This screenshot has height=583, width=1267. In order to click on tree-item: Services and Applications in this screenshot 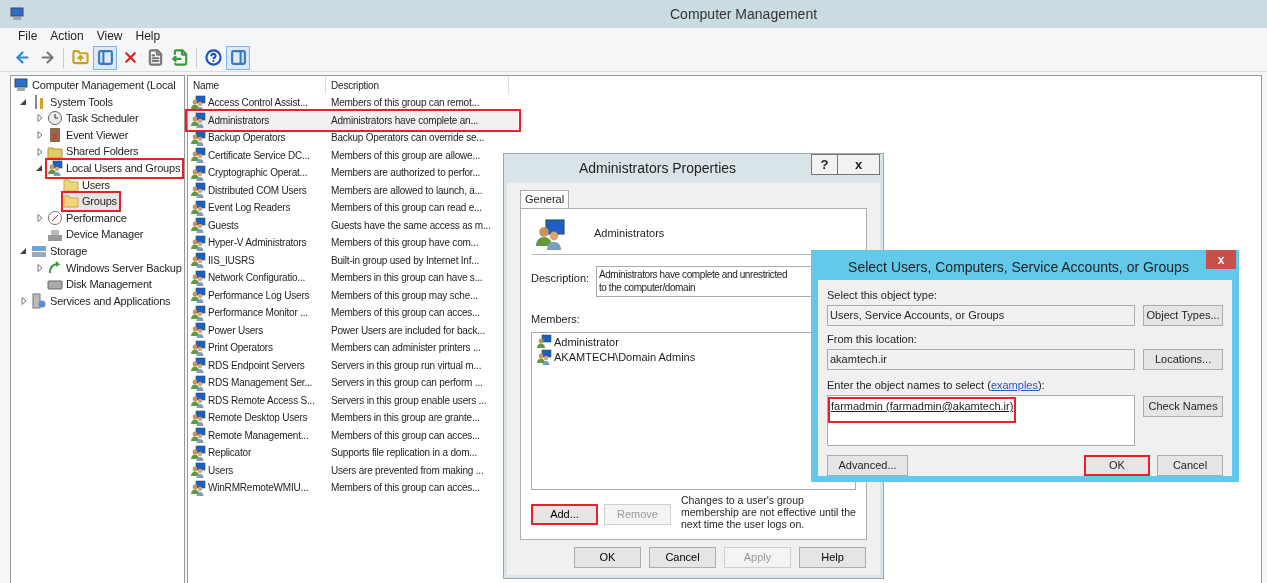, I will do `click(102, 301)`.